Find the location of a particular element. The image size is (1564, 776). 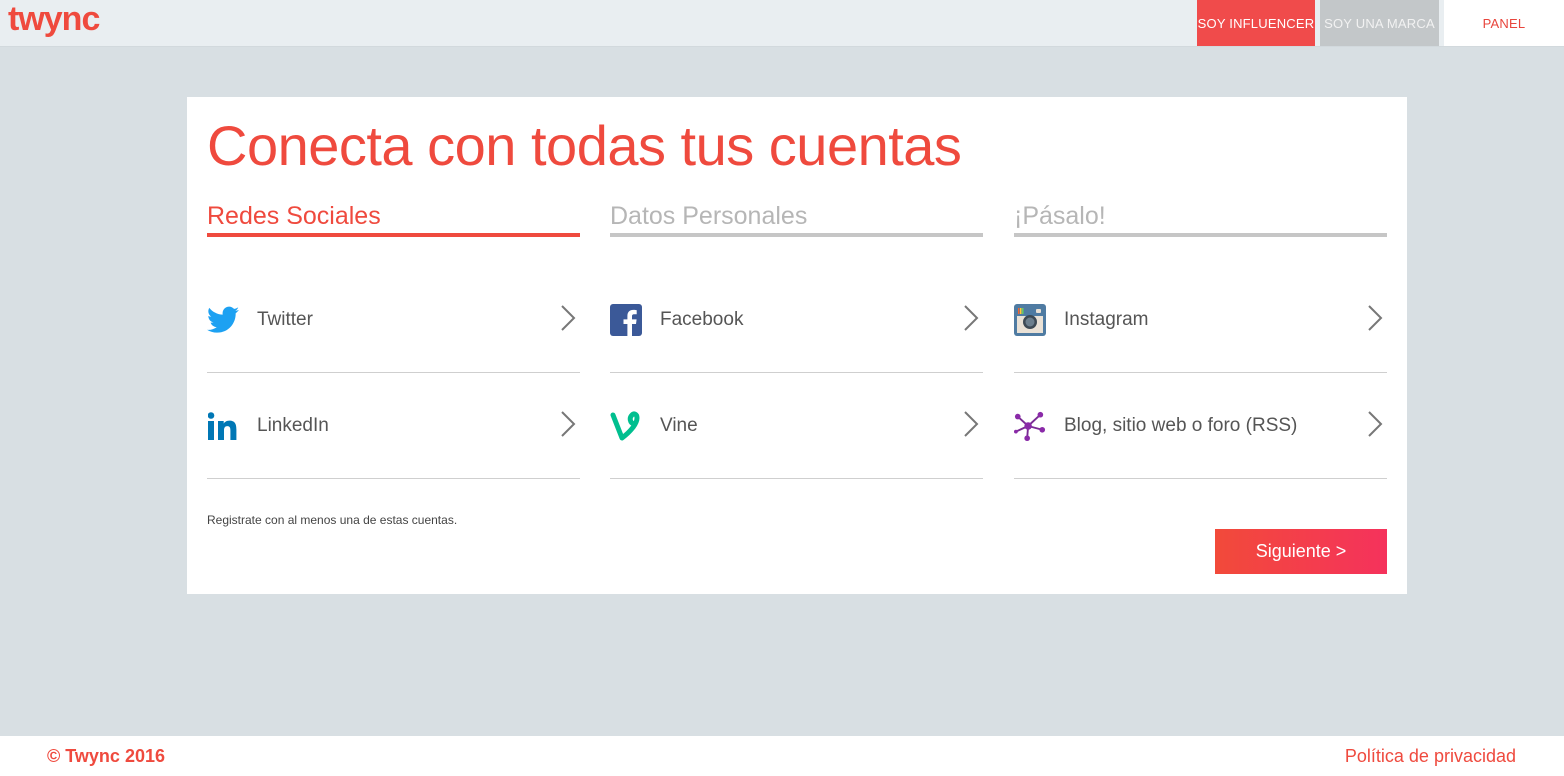

account-label: Facebook is located at coordinates (702, 319).